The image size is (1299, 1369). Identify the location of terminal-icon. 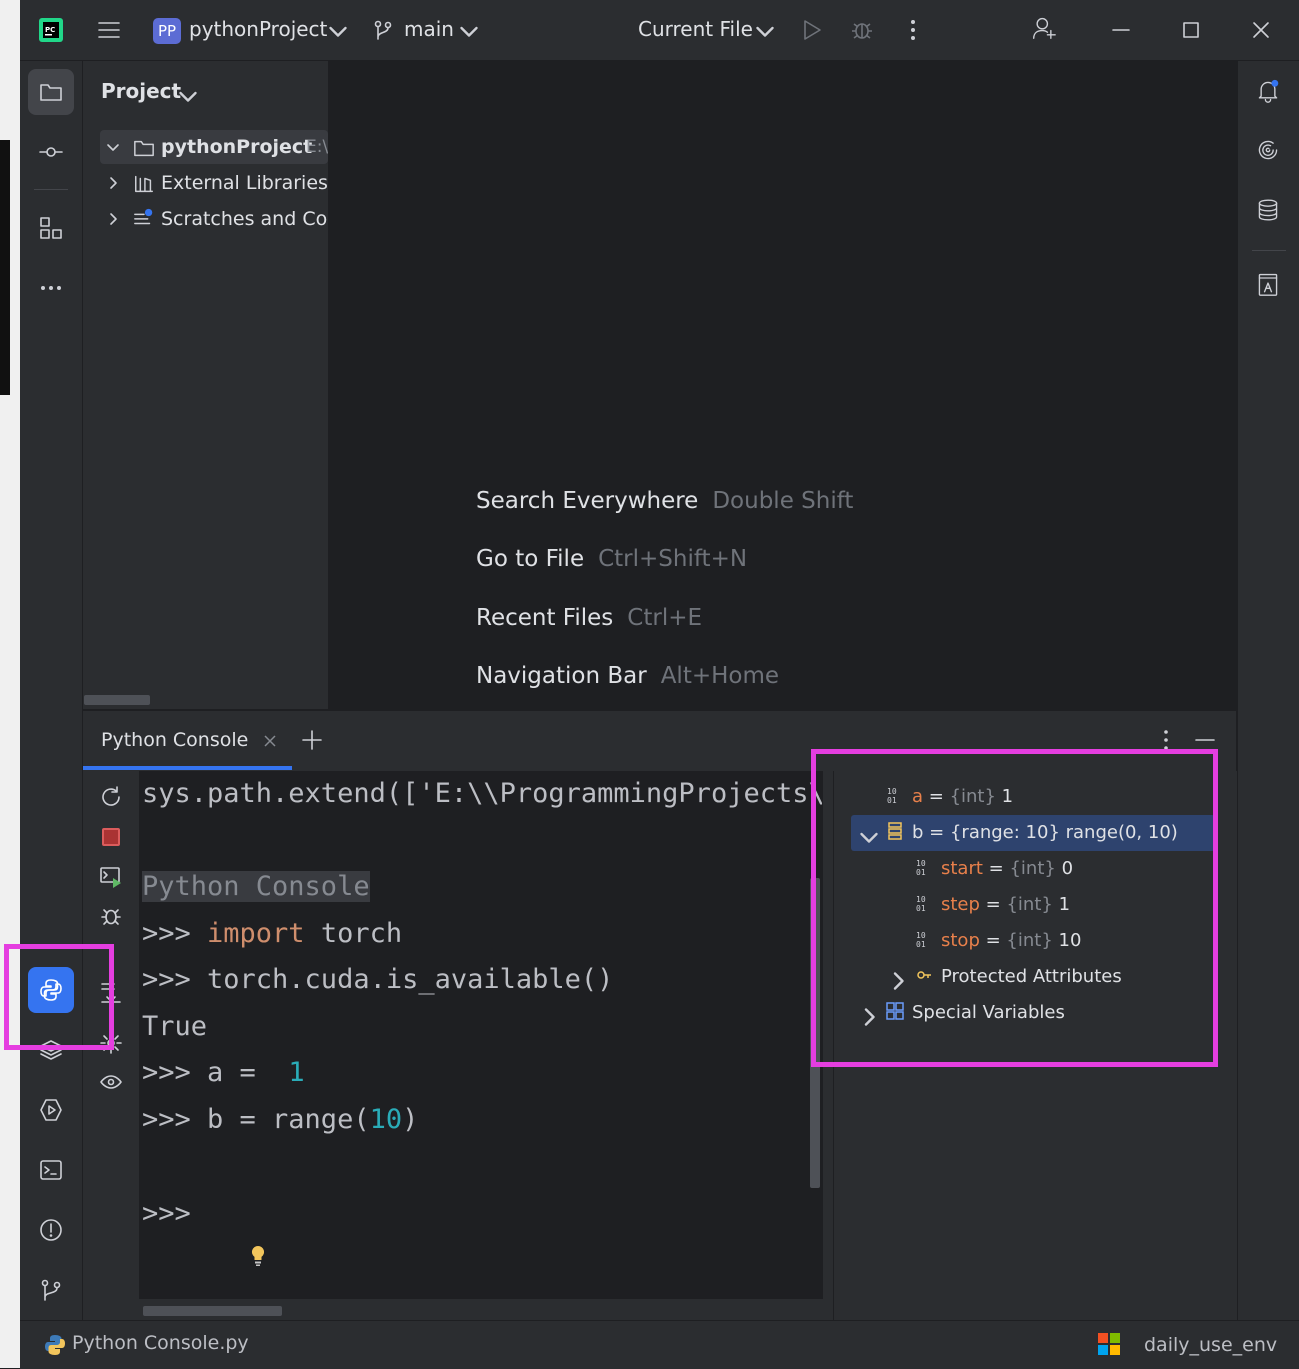
(51, 1170).